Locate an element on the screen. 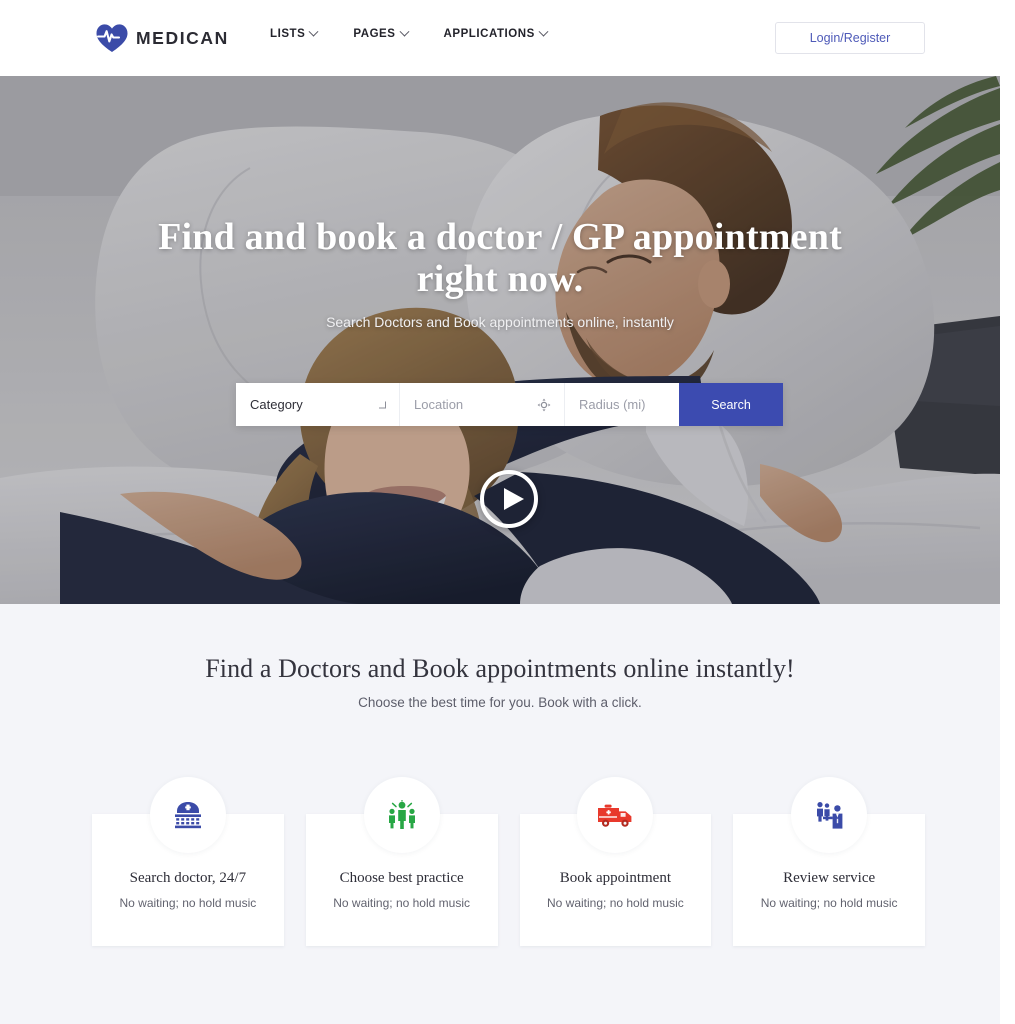 This screenshot has width=1015, height=1024. feature-card-title: Book appointment is located at coordinates (615, 878).